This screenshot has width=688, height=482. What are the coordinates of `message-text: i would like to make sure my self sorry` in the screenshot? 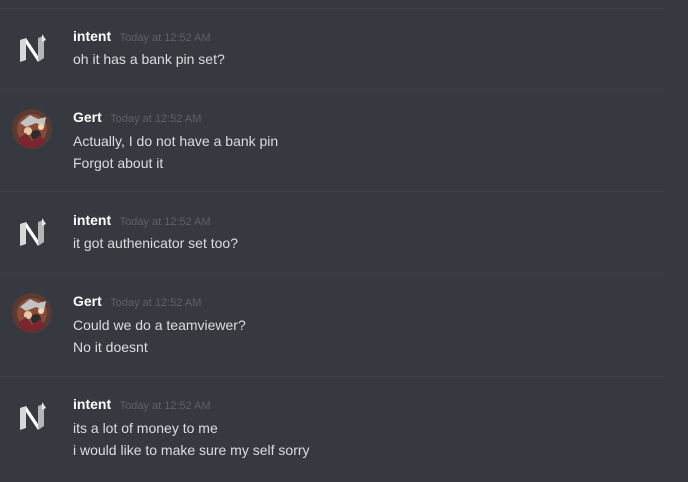 It's located at (191, 450).